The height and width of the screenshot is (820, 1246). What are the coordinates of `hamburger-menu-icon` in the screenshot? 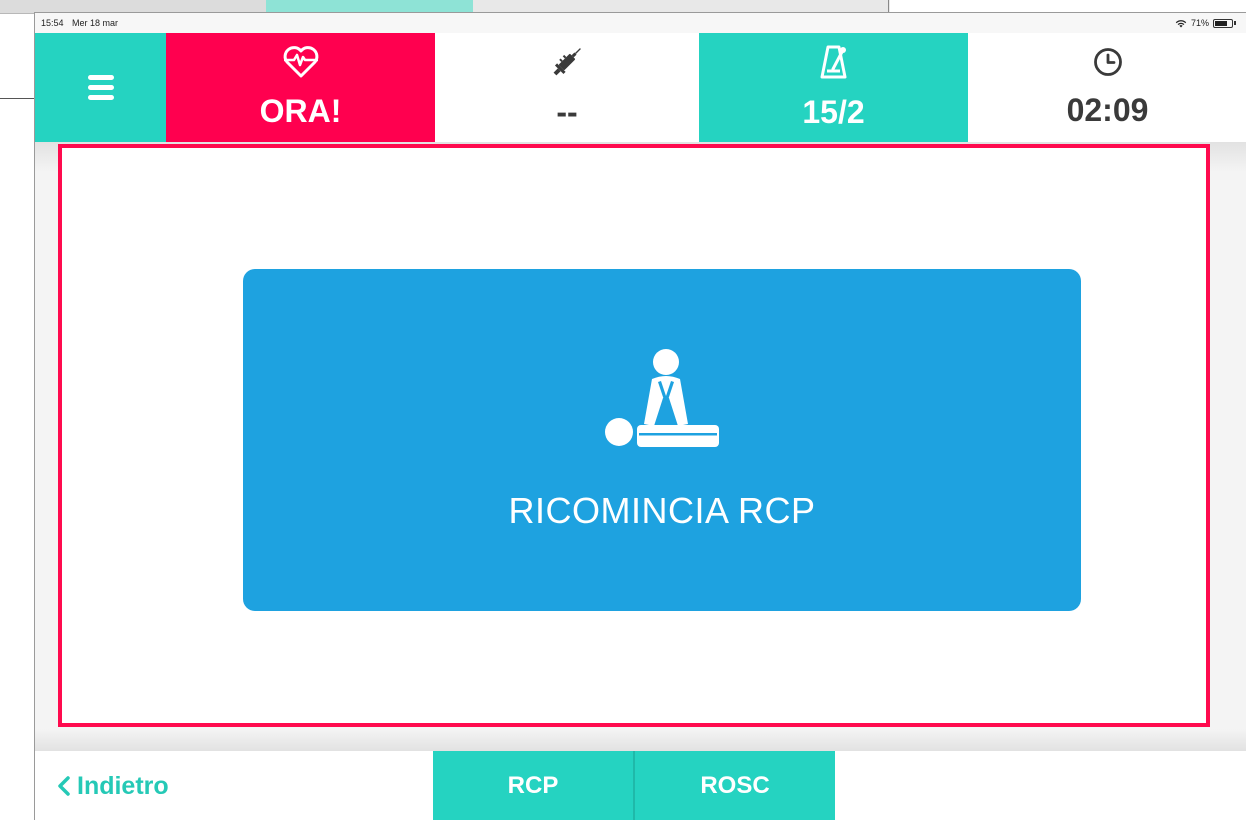 It's located at (100, 87).